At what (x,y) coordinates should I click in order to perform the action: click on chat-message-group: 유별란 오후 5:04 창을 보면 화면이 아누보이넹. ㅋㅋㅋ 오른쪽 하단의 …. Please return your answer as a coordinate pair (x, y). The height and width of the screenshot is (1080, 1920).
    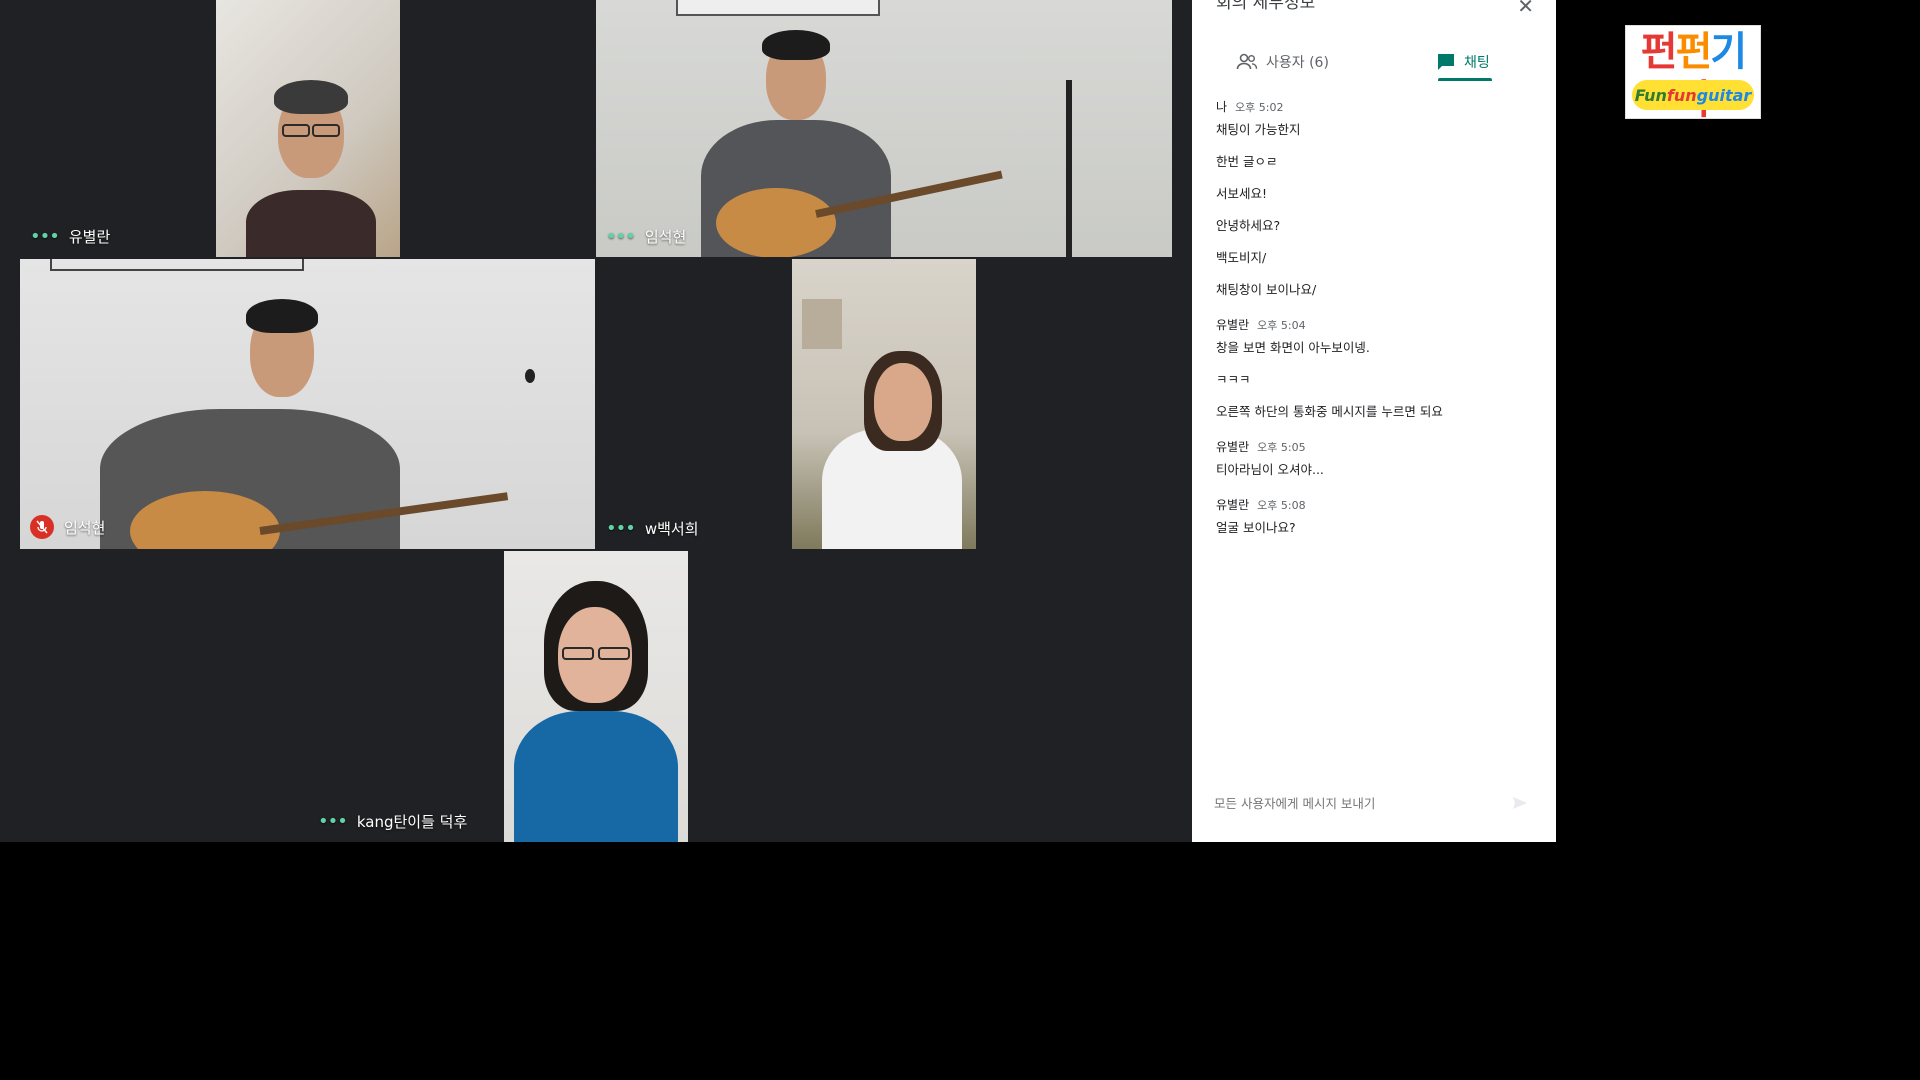
    Looking at the image, I should click on (1376, 368).